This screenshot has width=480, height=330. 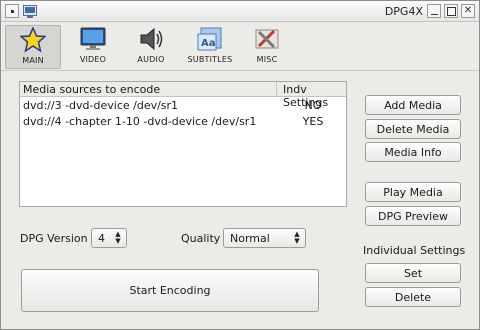 I want to click on tab-audio: AUDIO, so click(x=151, y=47).